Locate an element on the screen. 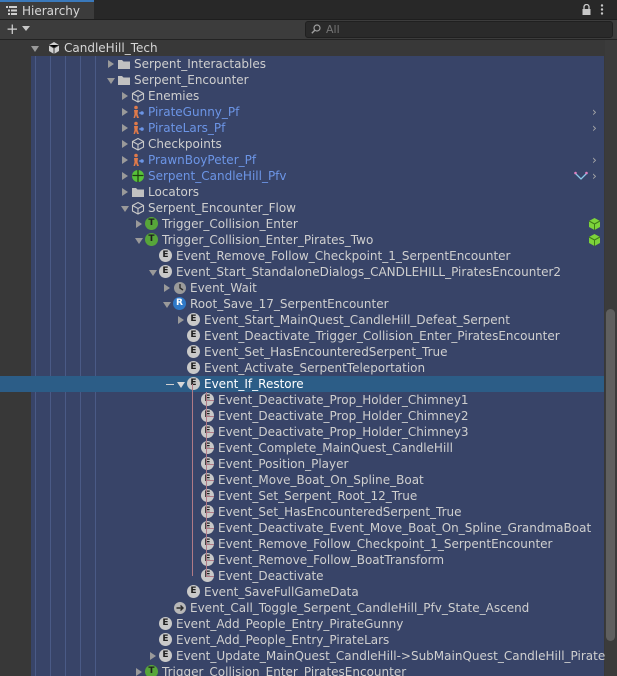 The width and height of the screenshot is (617, 676). tree-row: E Event_Activate_SerpentTeleportation is located at coordinates (302, 368).